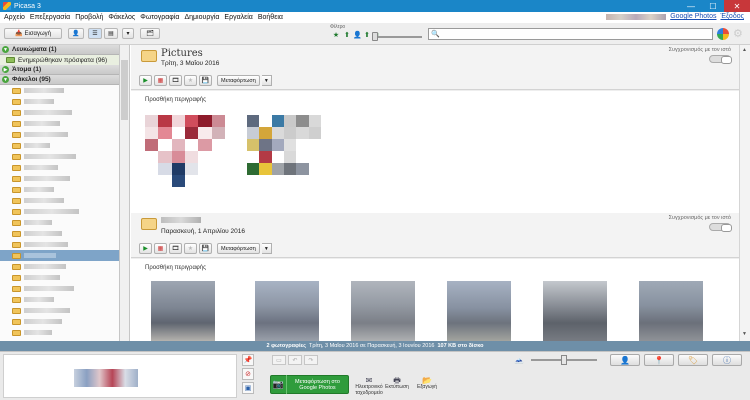  Describe the element at coordinates (50, 17) in the screenshot. I see `menu-edit: Επεξεργασία` at that location.